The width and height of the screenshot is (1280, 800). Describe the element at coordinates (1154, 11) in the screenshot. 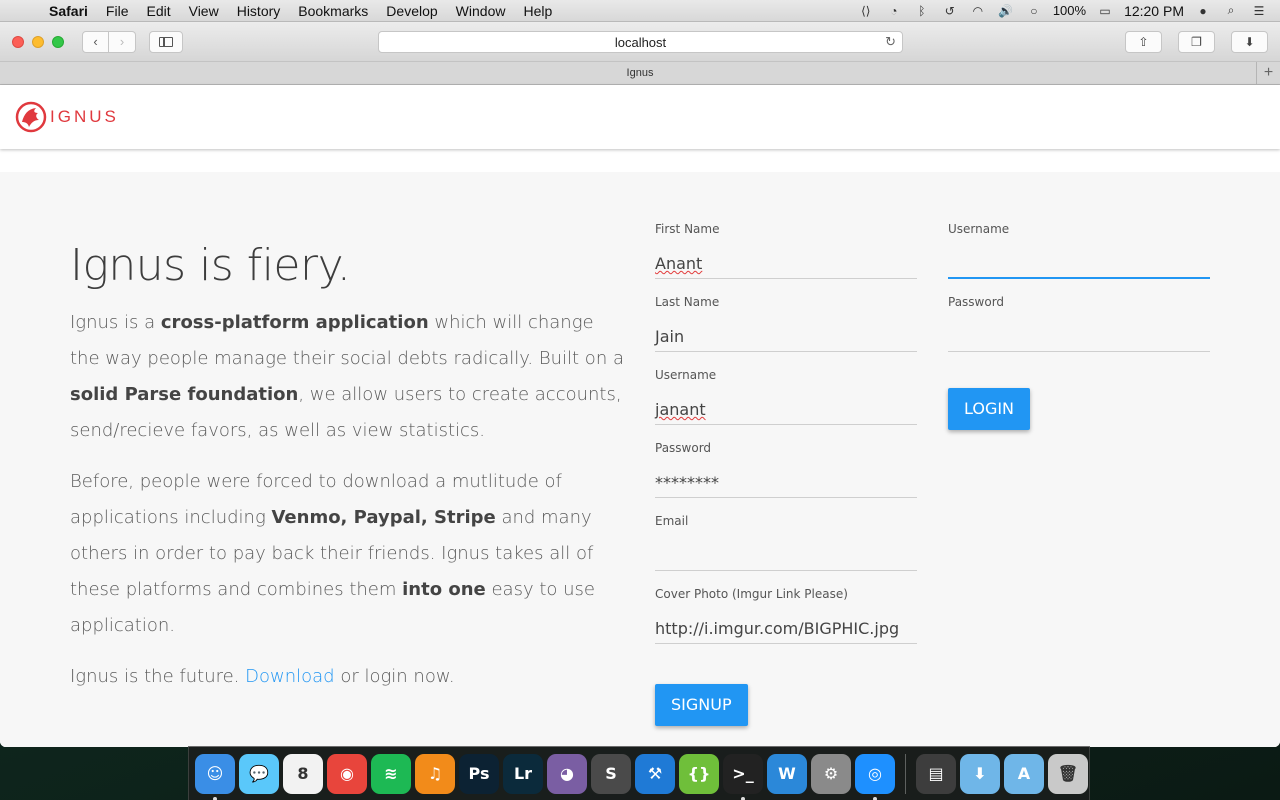

I see `menu-clock: 12:20 PM` at that location.